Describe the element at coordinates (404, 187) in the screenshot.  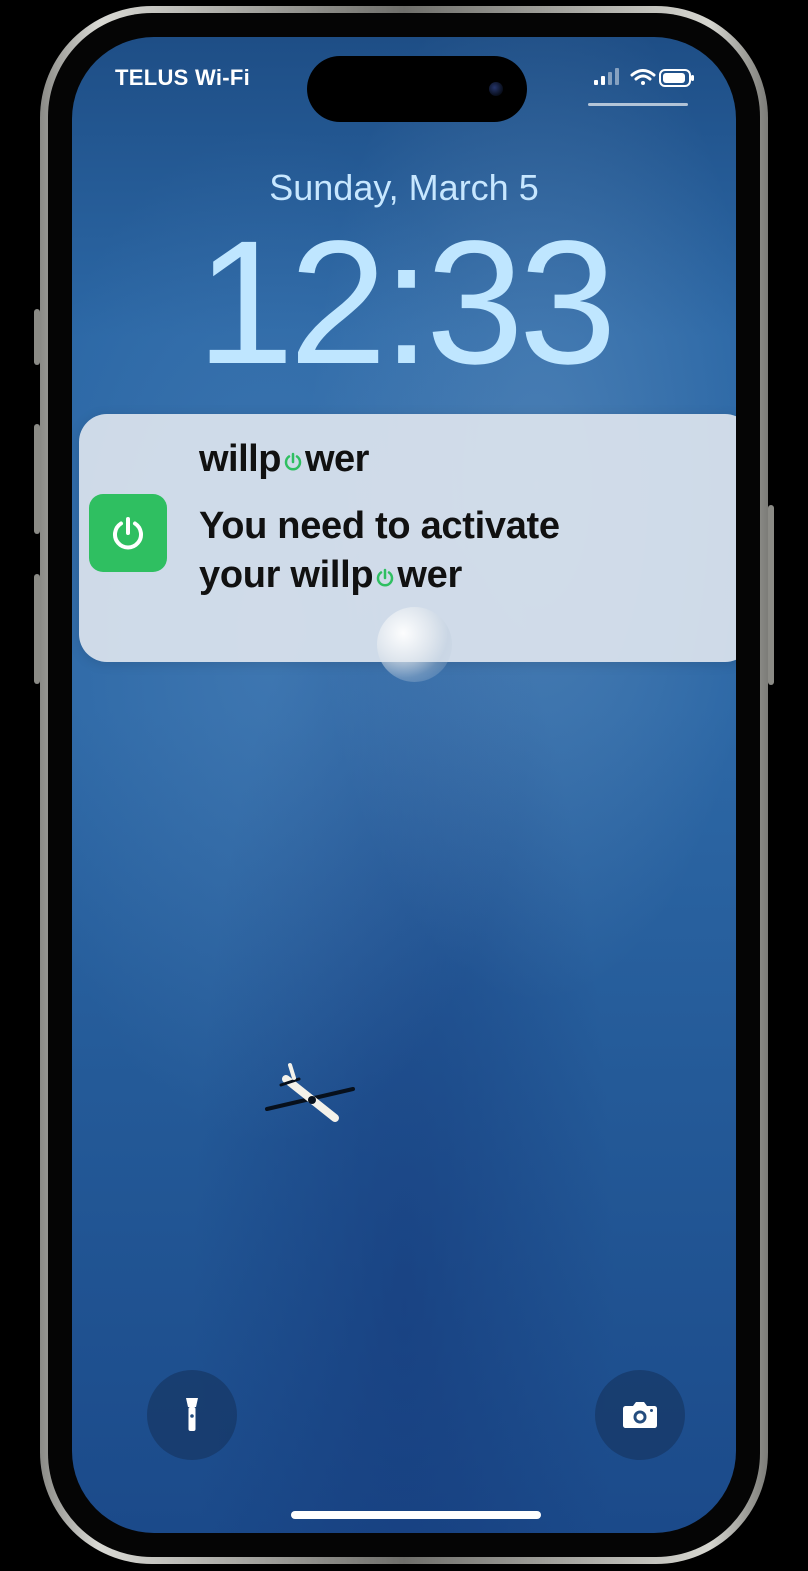
I see `lock-date: Sunday, March 5` at that location.